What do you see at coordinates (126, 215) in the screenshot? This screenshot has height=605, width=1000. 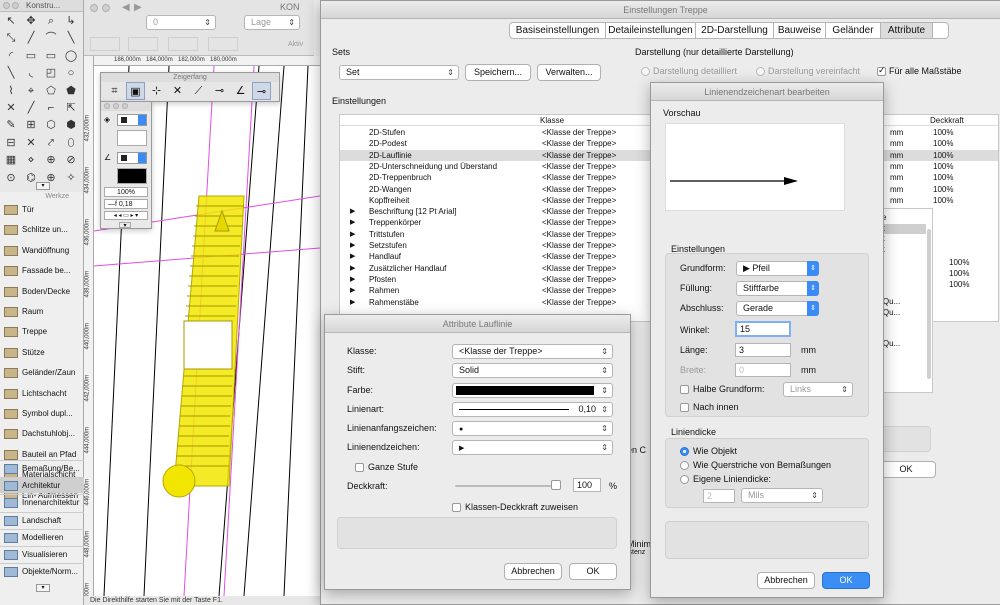 I see `line-style-selector: ◂ ◂ ▭ ▸ ▾` at bounding box center [126, 215].